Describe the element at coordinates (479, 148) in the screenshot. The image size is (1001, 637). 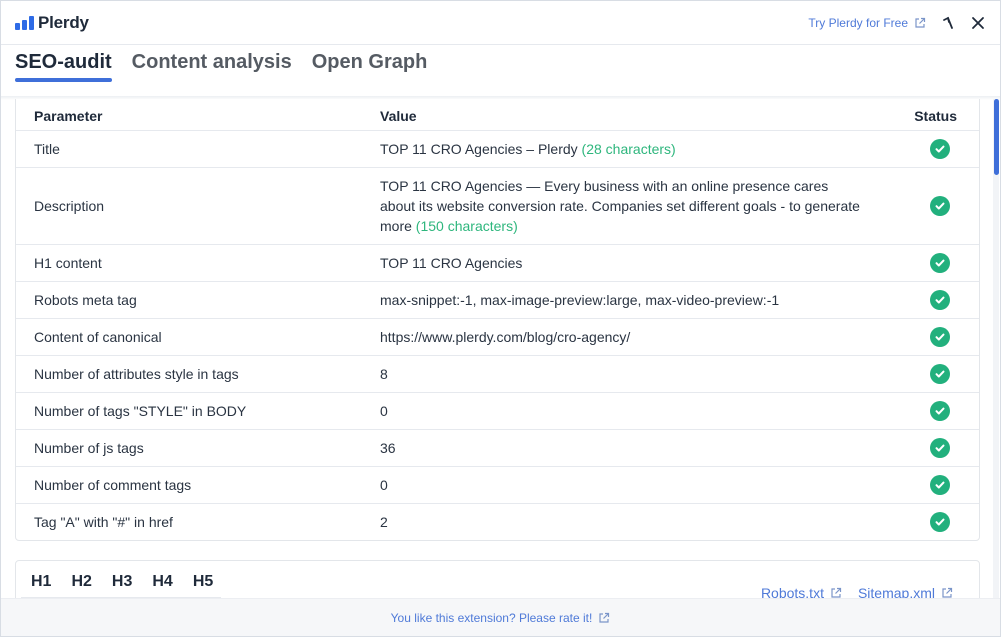
I see `row-value: TOP 11 CRO Agencies – Plerdy` at that location.